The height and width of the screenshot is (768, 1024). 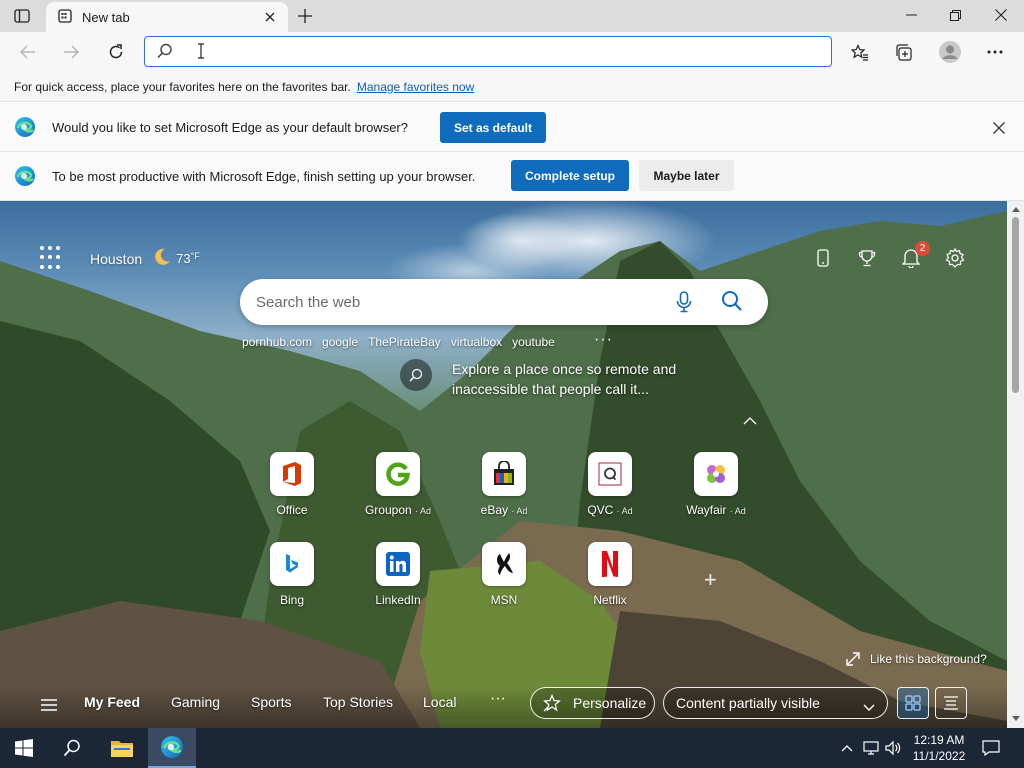 What do you see at coordinates (116, 52) in the screenshot?
I see `refresh-button` at bounding box center [116, 52].